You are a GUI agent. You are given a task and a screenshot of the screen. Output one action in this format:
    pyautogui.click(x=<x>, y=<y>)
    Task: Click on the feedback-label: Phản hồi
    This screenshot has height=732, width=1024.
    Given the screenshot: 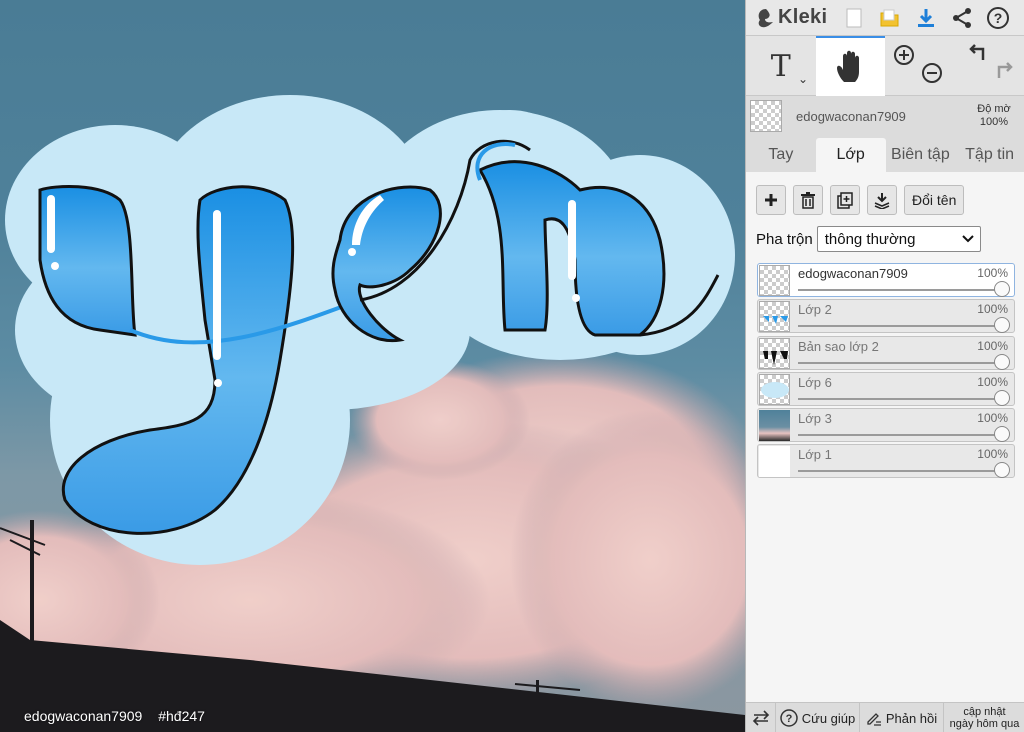 What is the action you would take?
    pyautogui.click(x=911, y=718)
    